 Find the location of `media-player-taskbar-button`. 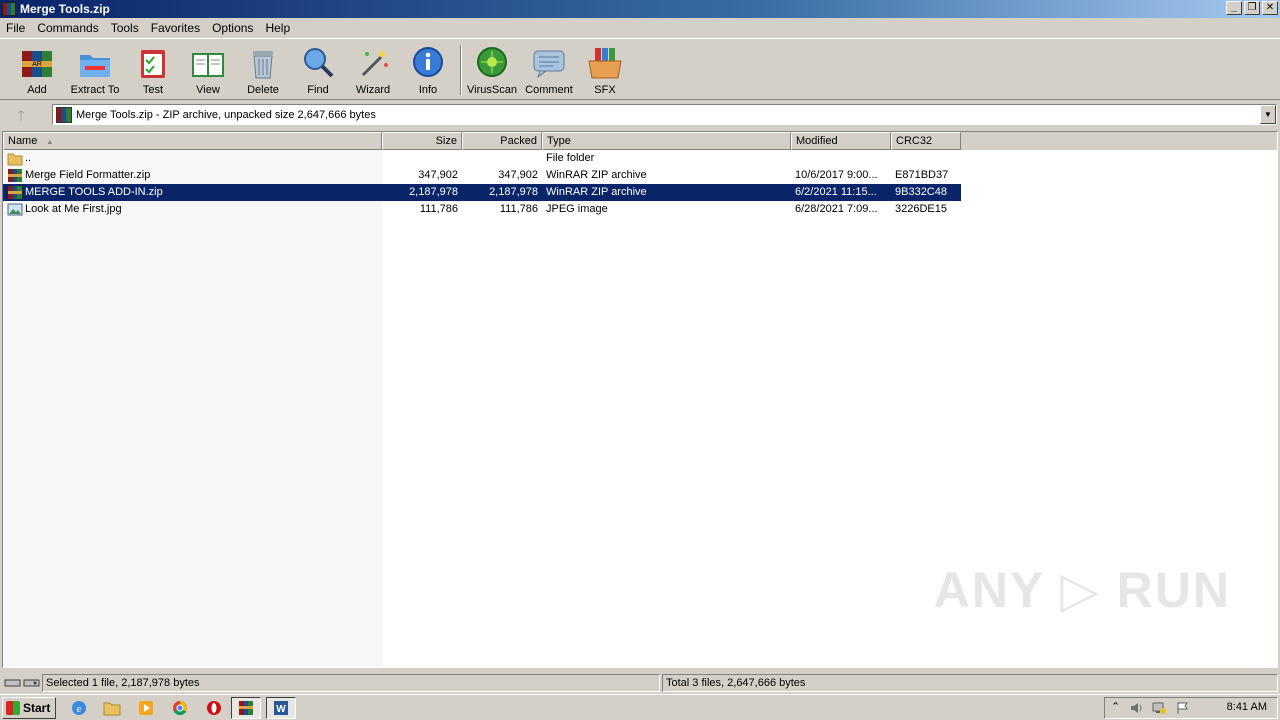

media-player-taskbar-button is located at coordinates (146, 708).